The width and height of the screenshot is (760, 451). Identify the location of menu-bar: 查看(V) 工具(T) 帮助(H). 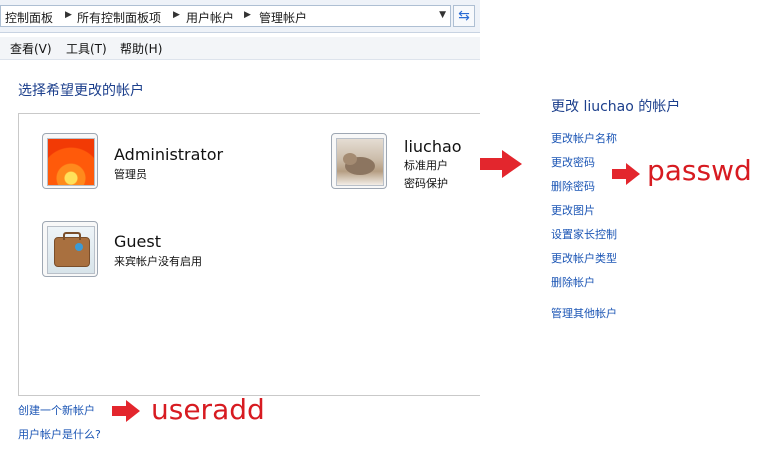
(240, 48).